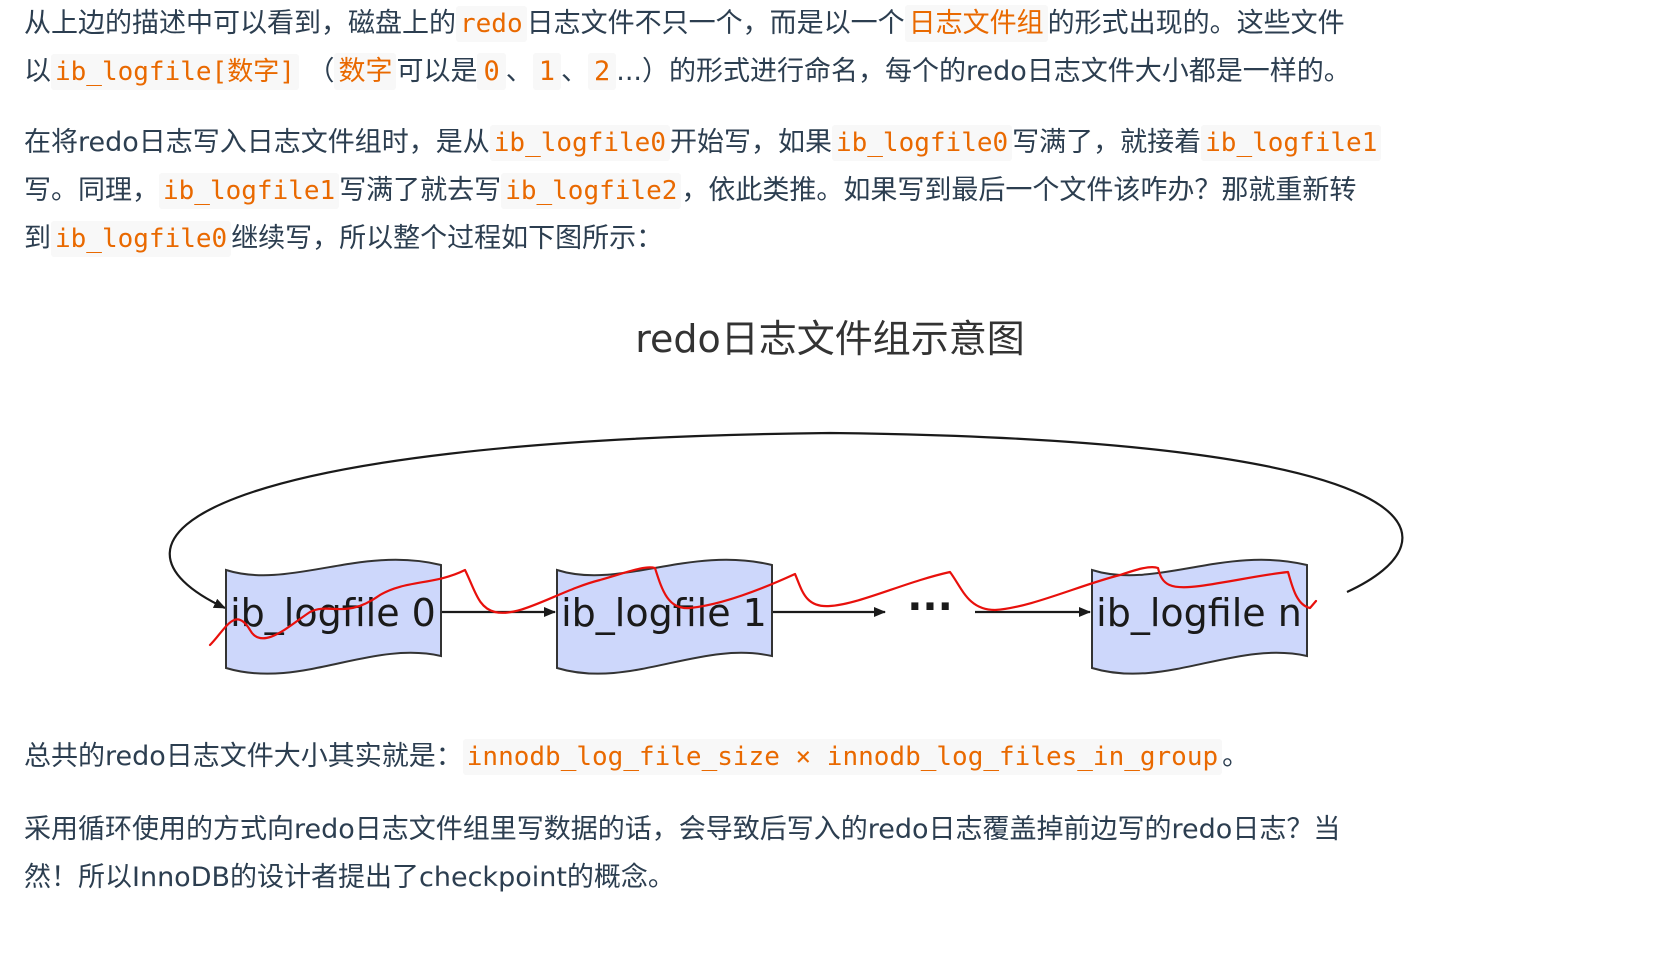 The image size is (1659, 974). What do you see at coordinates (447, 238) in the screenshot?
I see `text: 继续写，所以整个过程如下图所示：` at bounding box center [447, 238].